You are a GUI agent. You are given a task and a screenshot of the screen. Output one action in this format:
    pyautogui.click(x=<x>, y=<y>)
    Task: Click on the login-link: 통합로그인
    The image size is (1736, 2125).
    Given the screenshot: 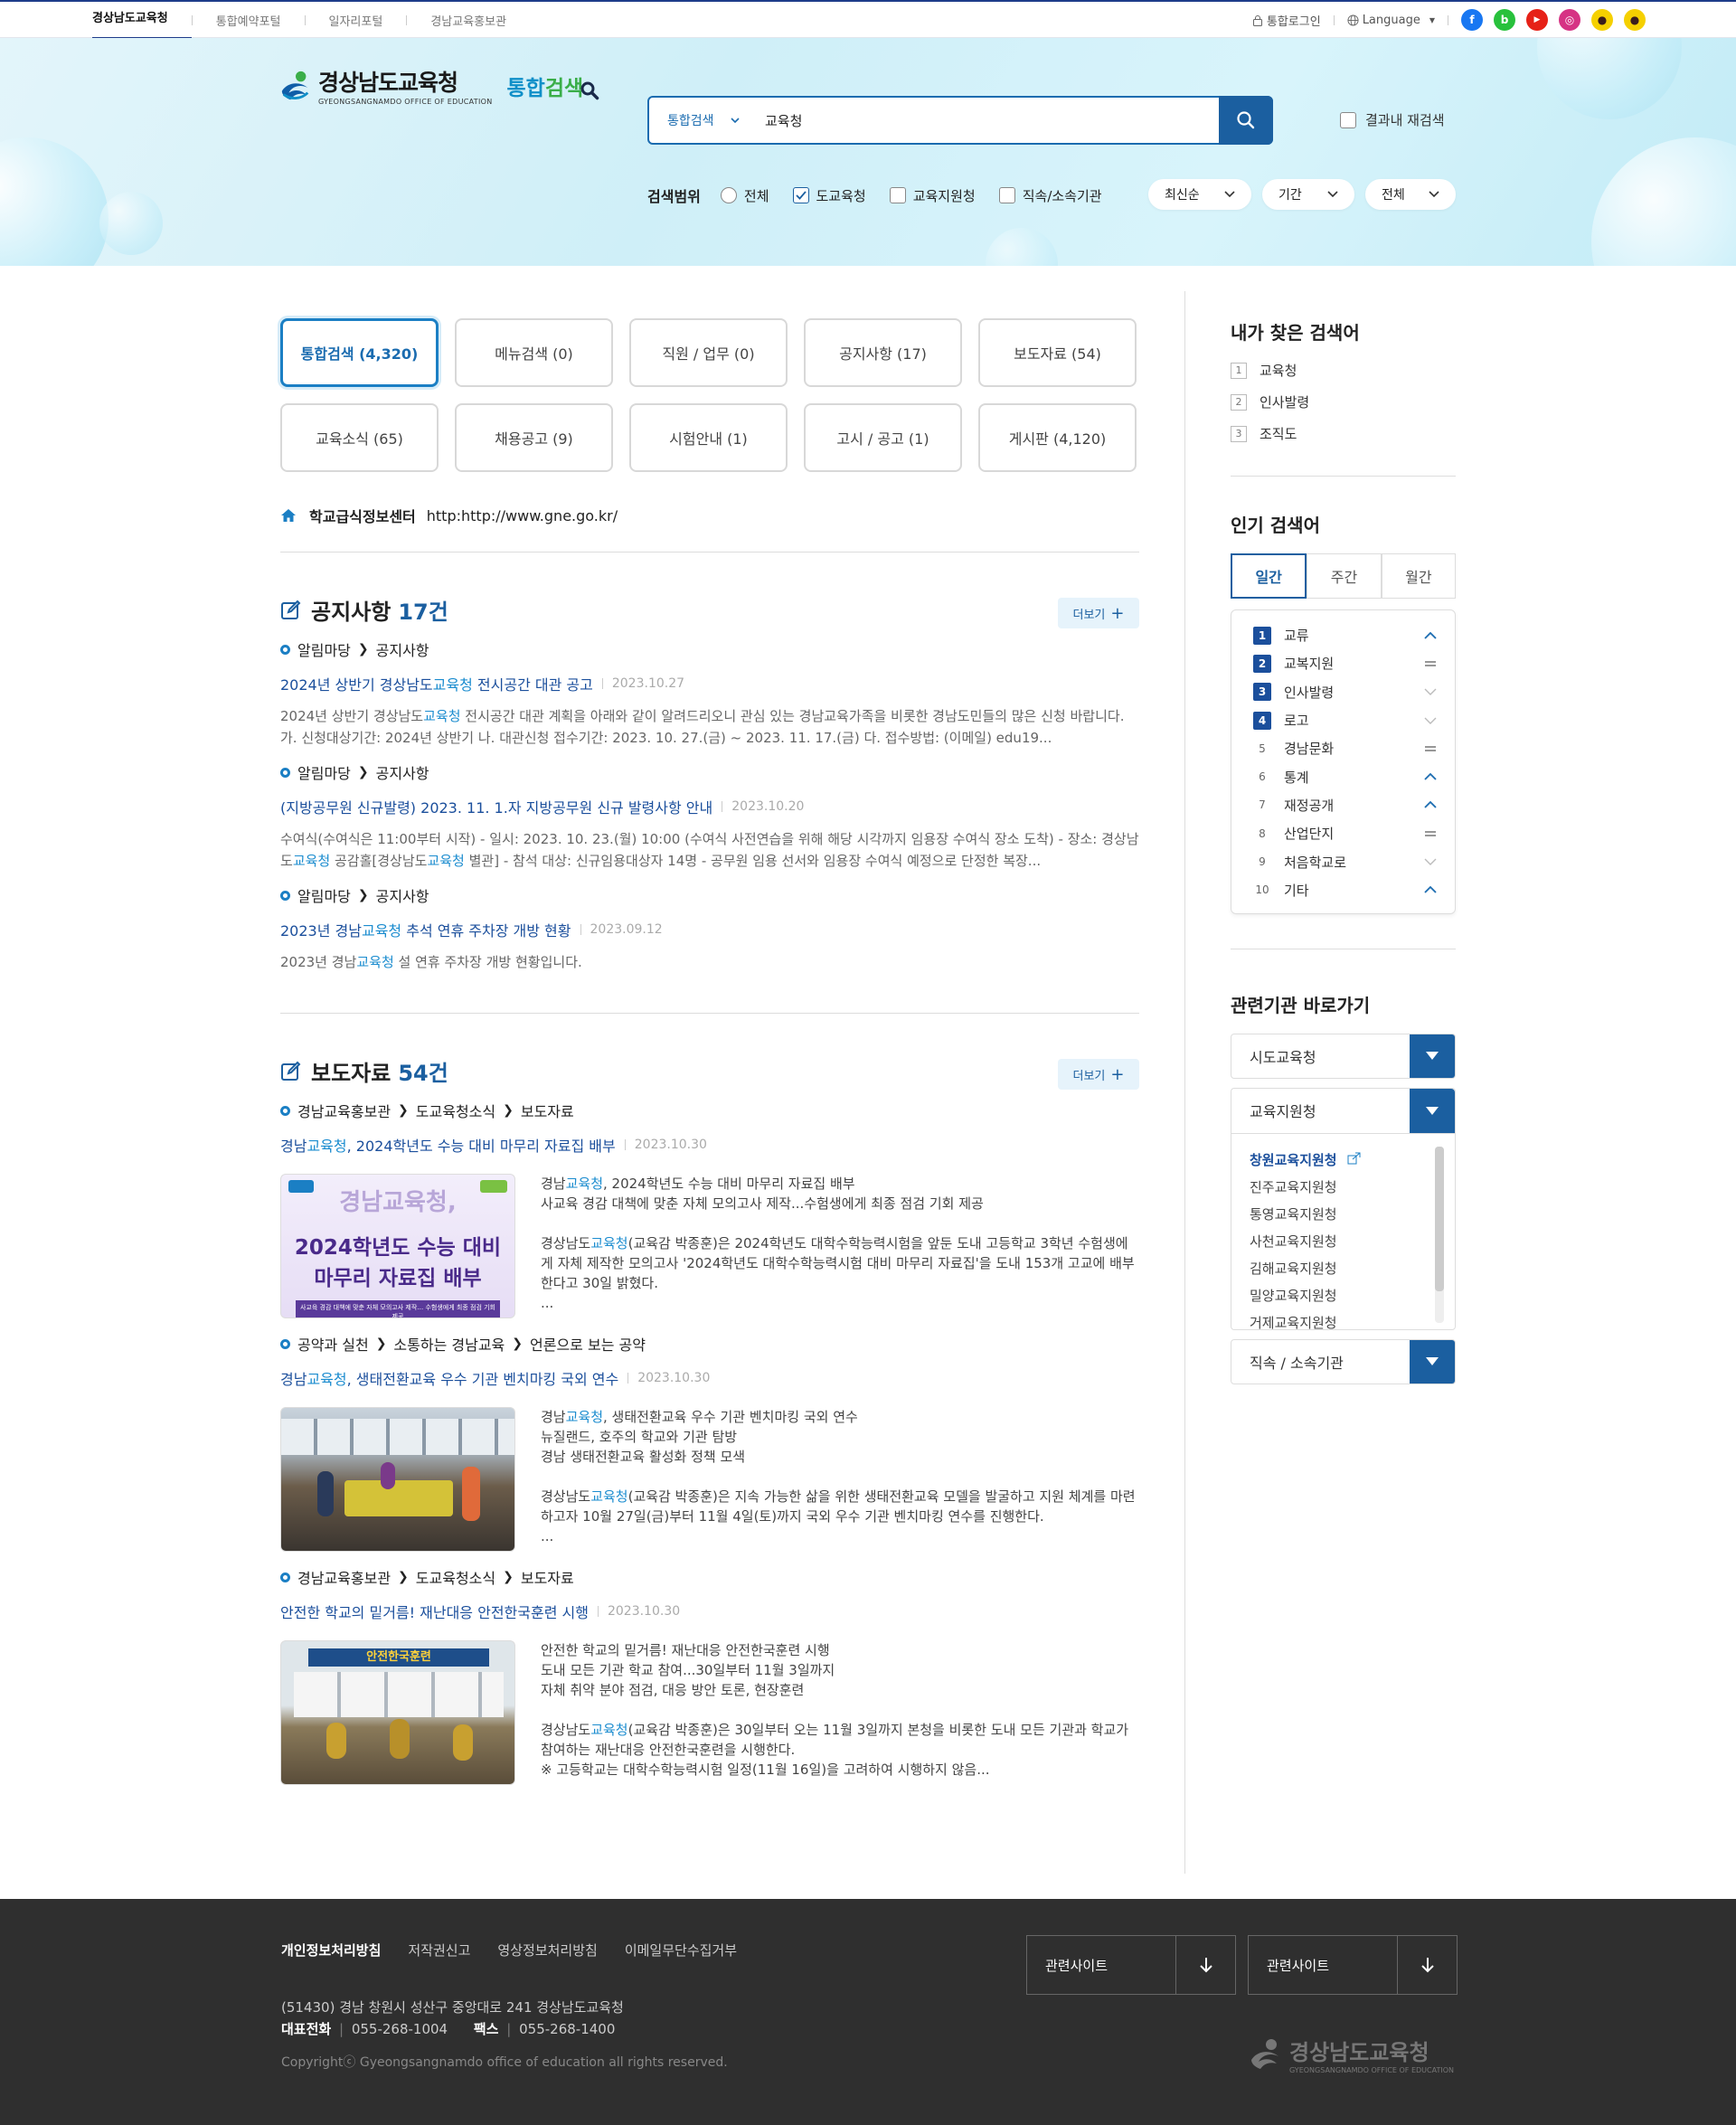 What is the action you would take?
    pyautogui.click(x=1286, y=20)
    